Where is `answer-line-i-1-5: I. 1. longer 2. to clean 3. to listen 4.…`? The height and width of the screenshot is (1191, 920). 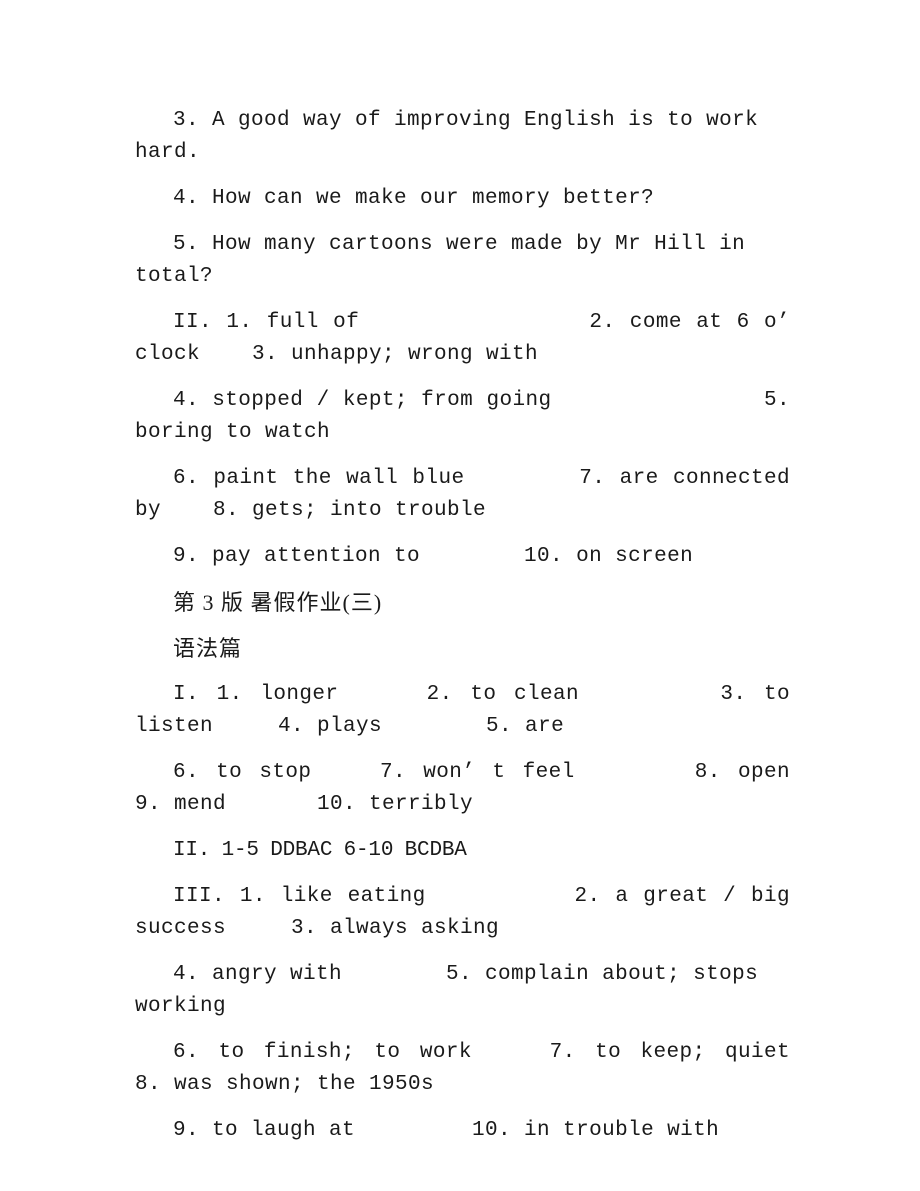 answer-line-i-1-5: I. 1. longer 2. to clean 3. to listen 4.… is located at coordinates (469, 710).